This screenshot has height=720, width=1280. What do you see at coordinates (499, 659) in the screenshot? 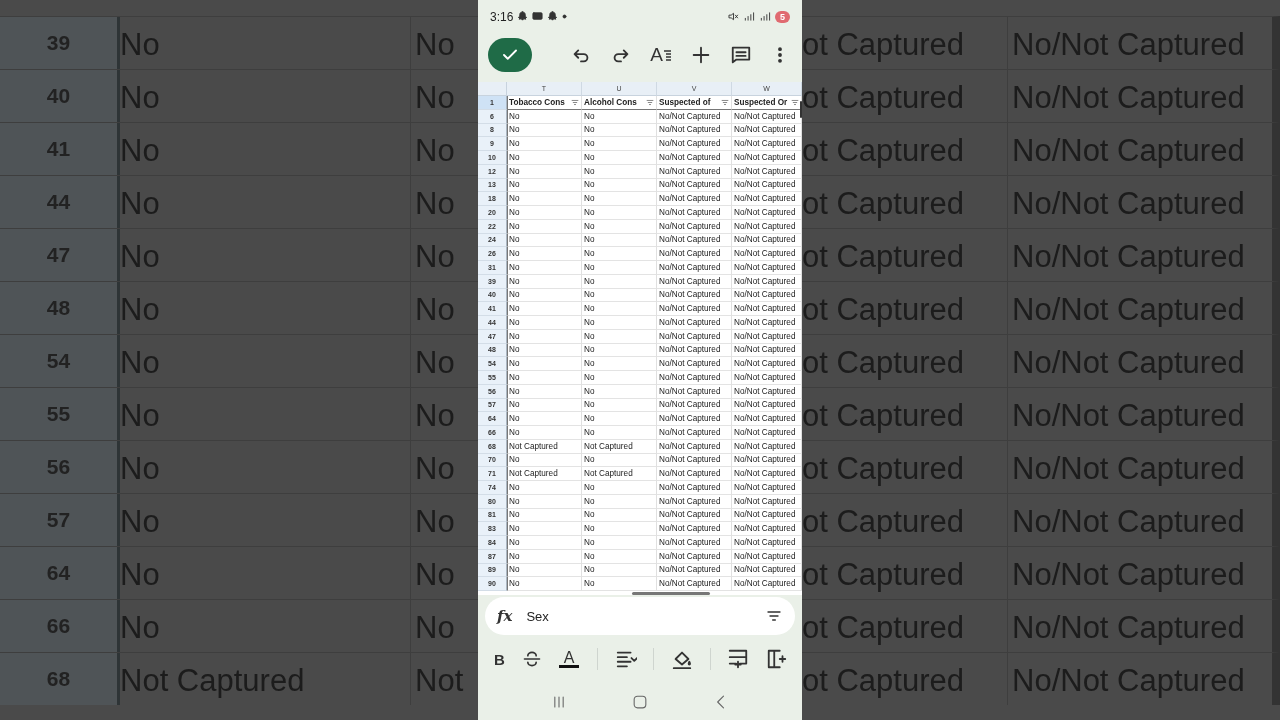
I see `bold-button: B` at bounding box center [499, 659].